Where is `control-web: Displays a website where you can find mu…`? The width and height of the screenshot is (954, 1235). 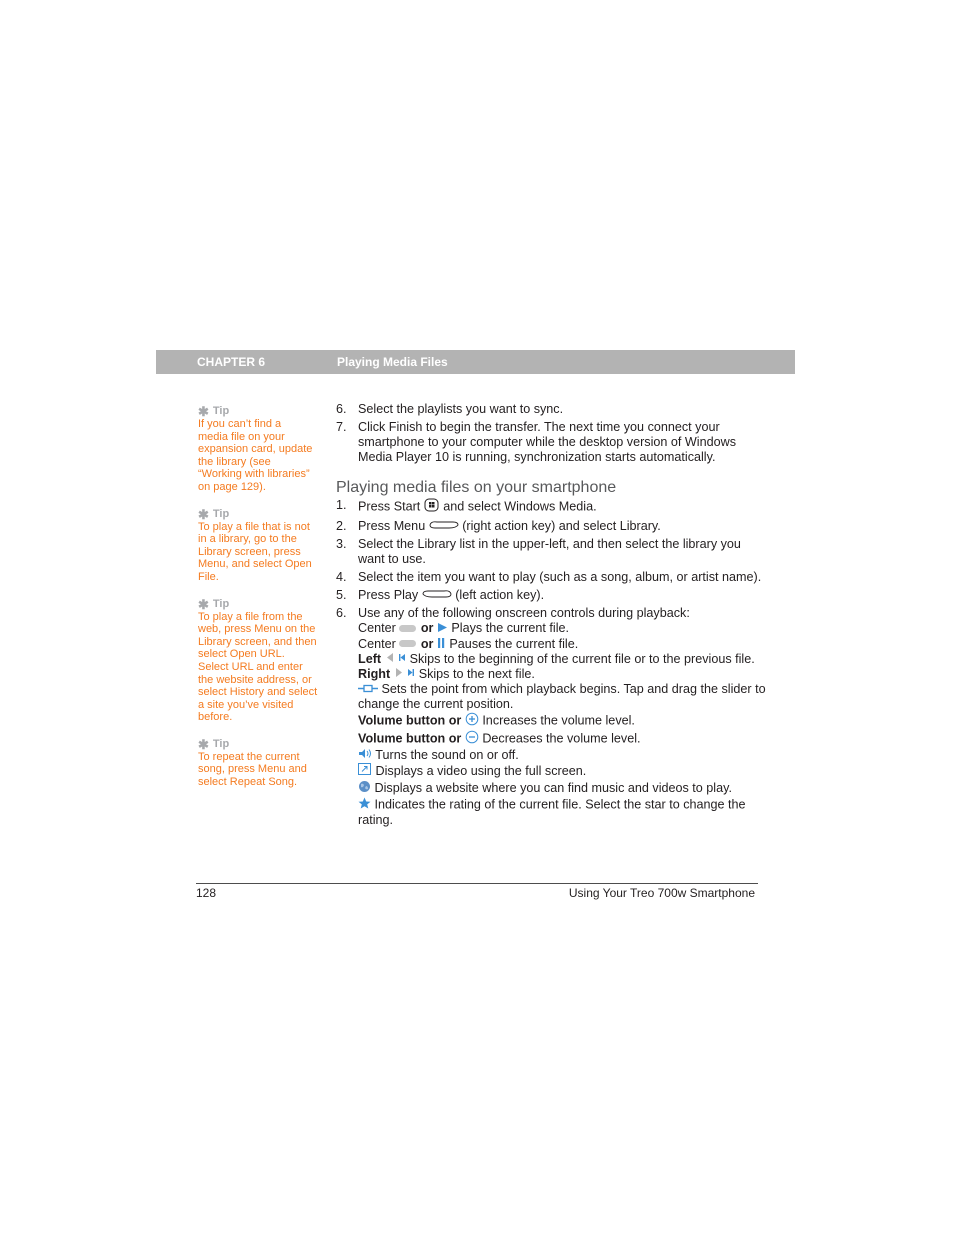
control-web: Displays a website where you can find mu… is located at coordinates (551, 788).